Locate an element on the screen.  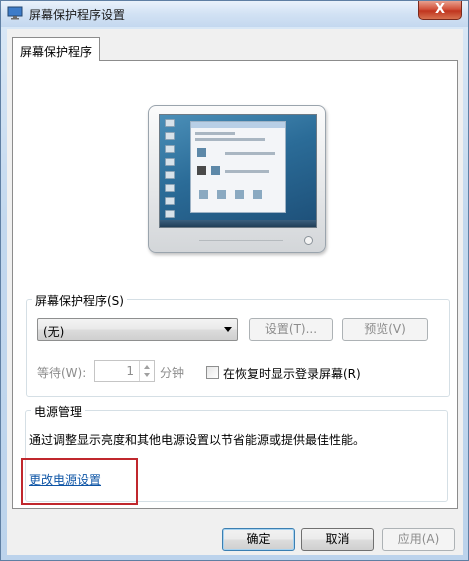
wait-value: 1 is located at coordinates (130, 371).